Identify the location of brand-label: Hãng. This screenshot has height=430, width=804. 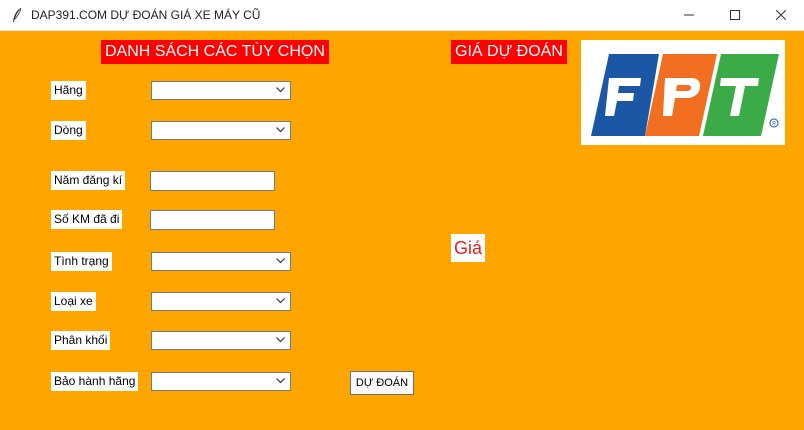
(68, 90).